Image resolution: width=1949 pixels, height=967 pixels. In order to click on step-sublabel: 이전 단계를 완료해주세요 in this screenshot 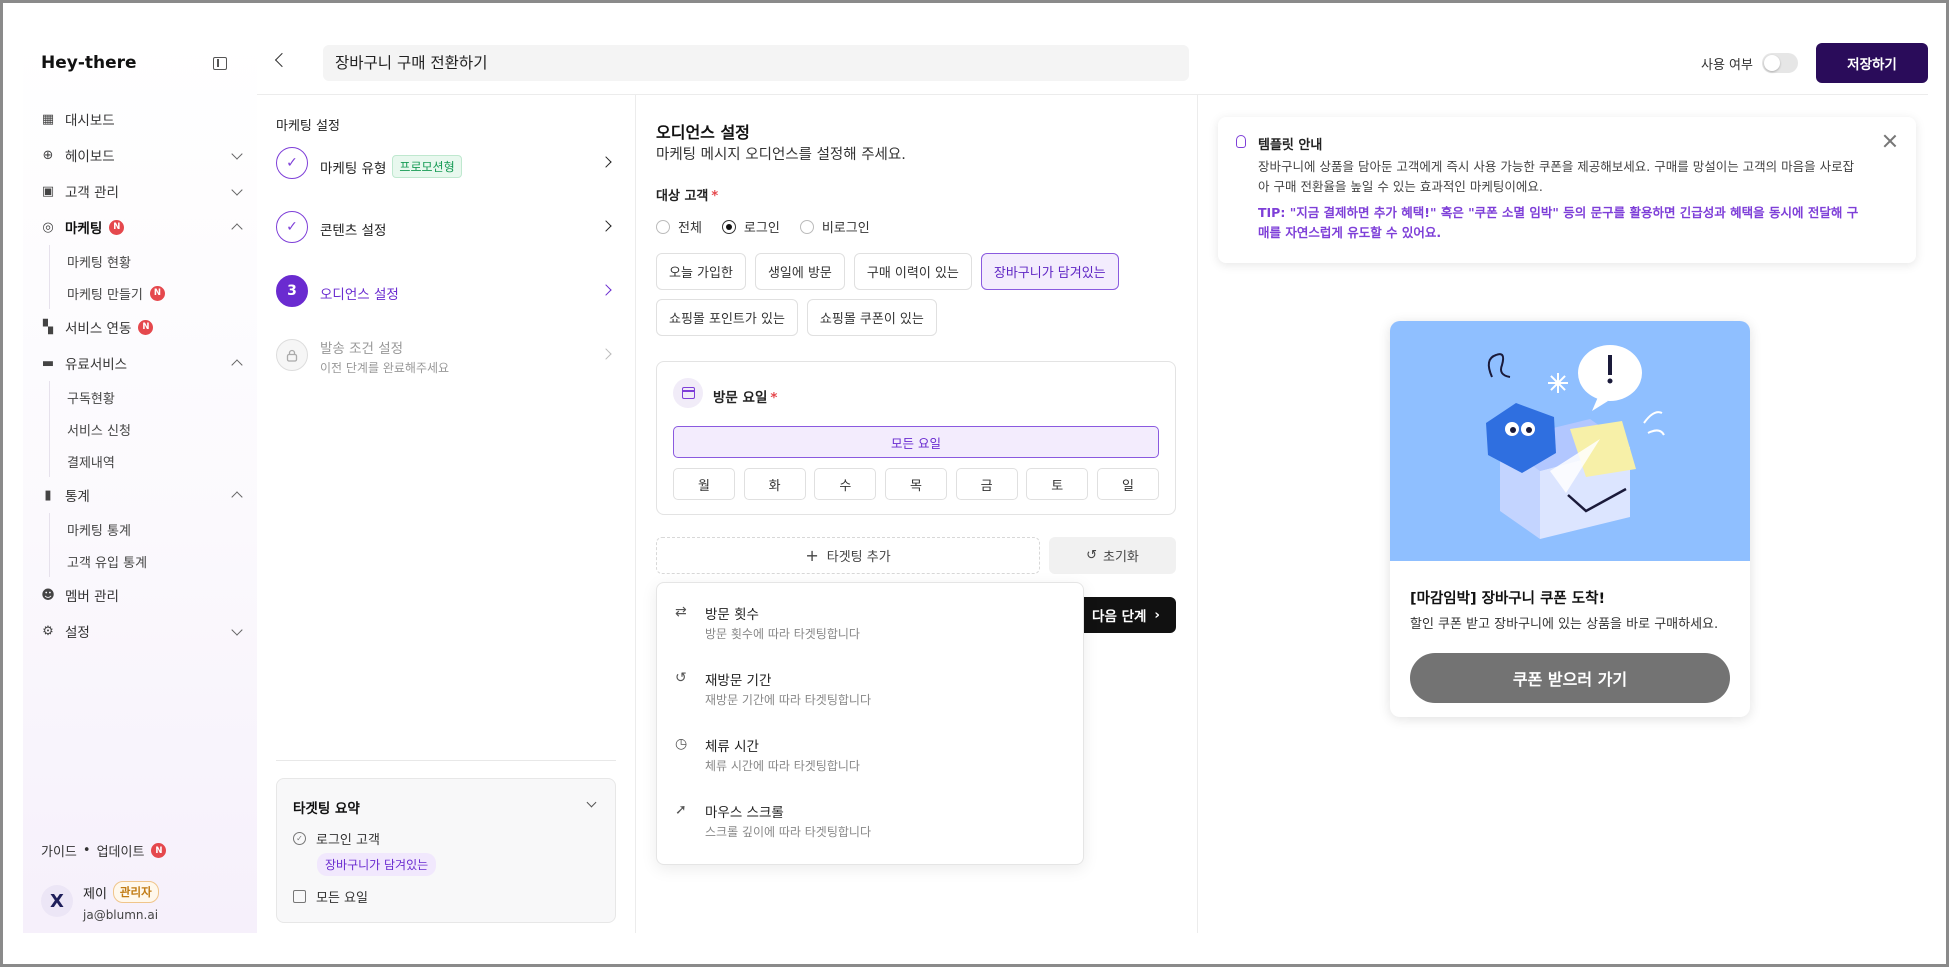, I will do `click(385, 368)`.